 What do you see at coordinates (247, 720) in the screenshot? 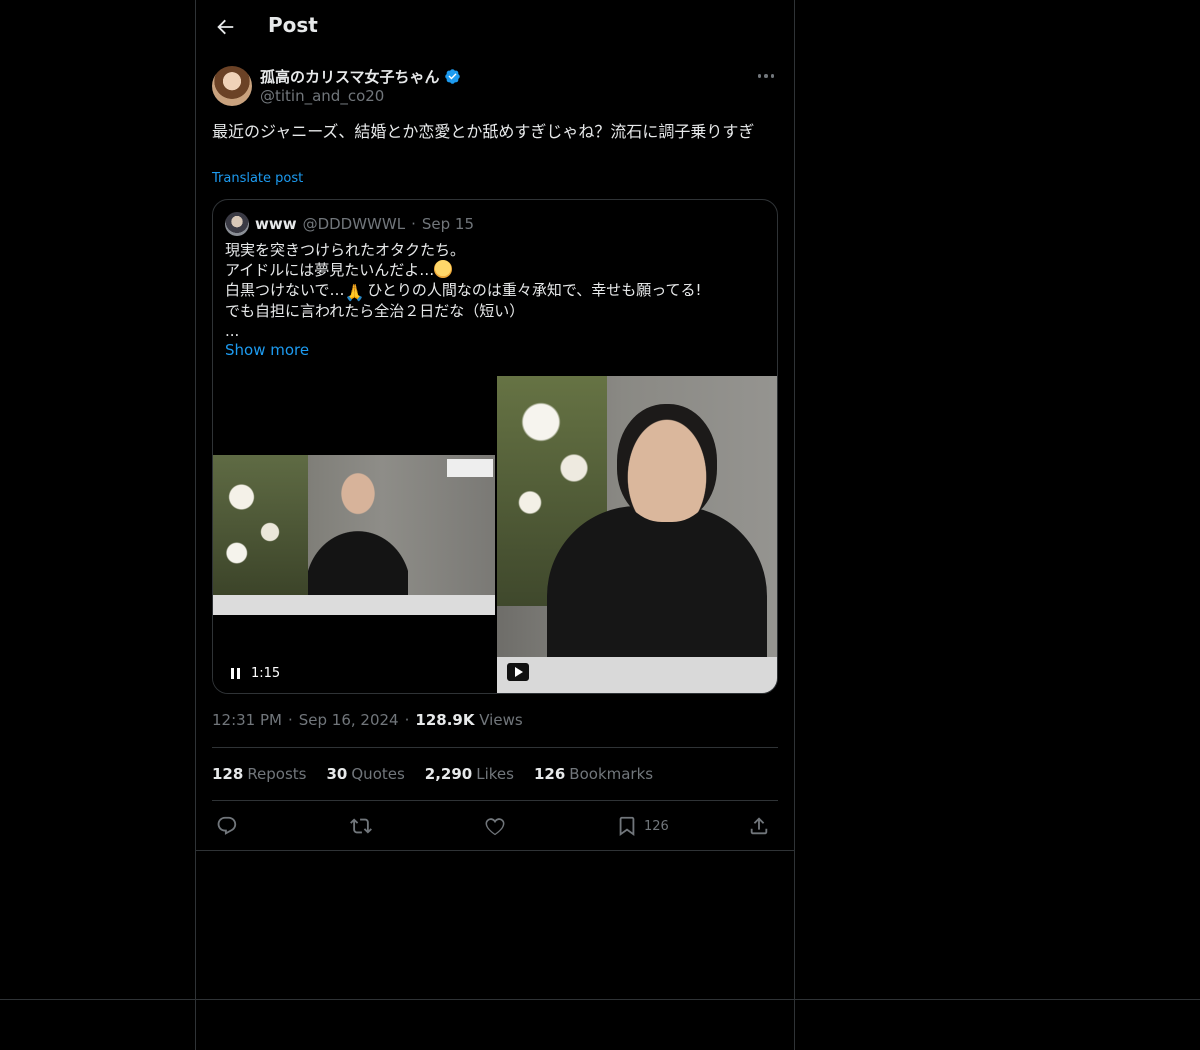
I see `post-time: 12:31 PM` at bounding box center [247, 720].